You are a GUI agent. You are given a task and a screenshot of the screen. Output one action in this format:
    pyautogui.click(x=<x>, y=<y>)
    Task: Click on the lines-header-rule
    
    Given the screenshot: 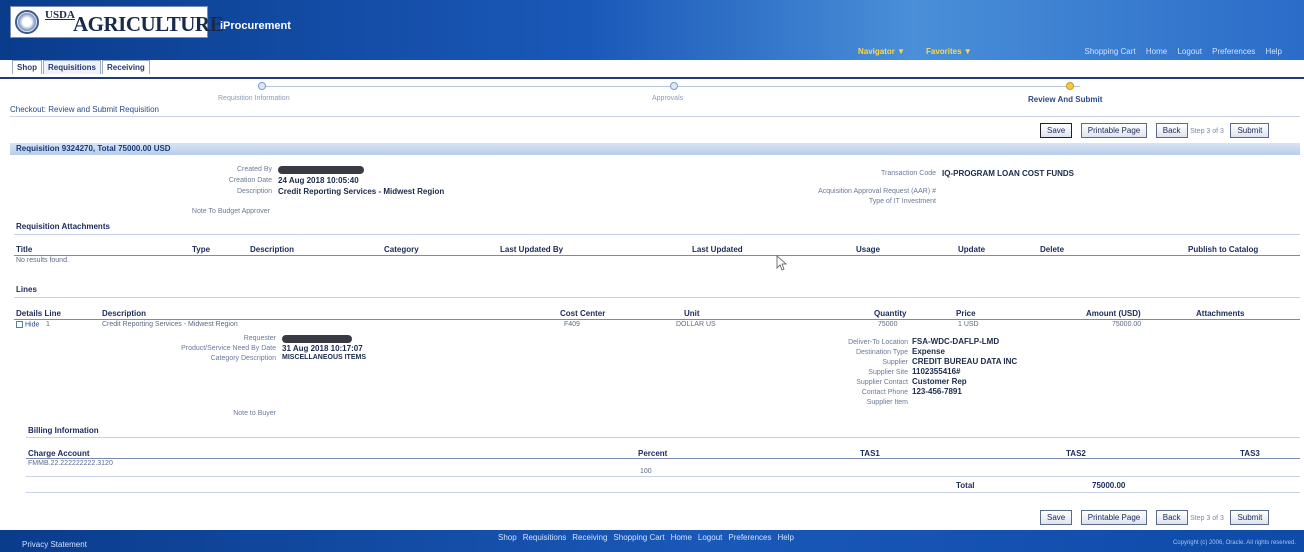 What is the action you would take?
    pyautogui.click(x=657, y=319)
    